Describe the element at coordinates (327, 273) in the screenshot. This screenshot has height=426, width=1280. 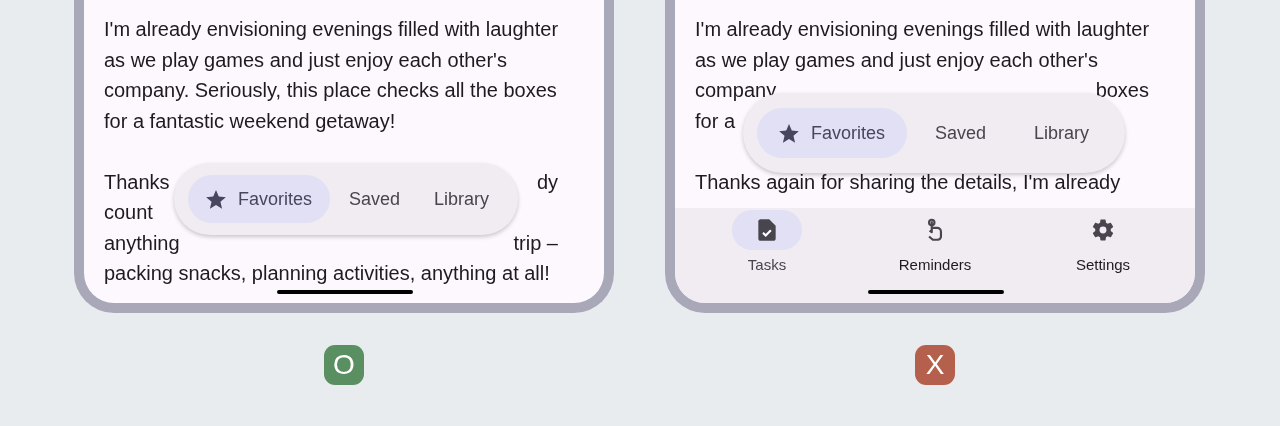
I see `body-text: packing snacks, planning activities, anything at all!` at that location.